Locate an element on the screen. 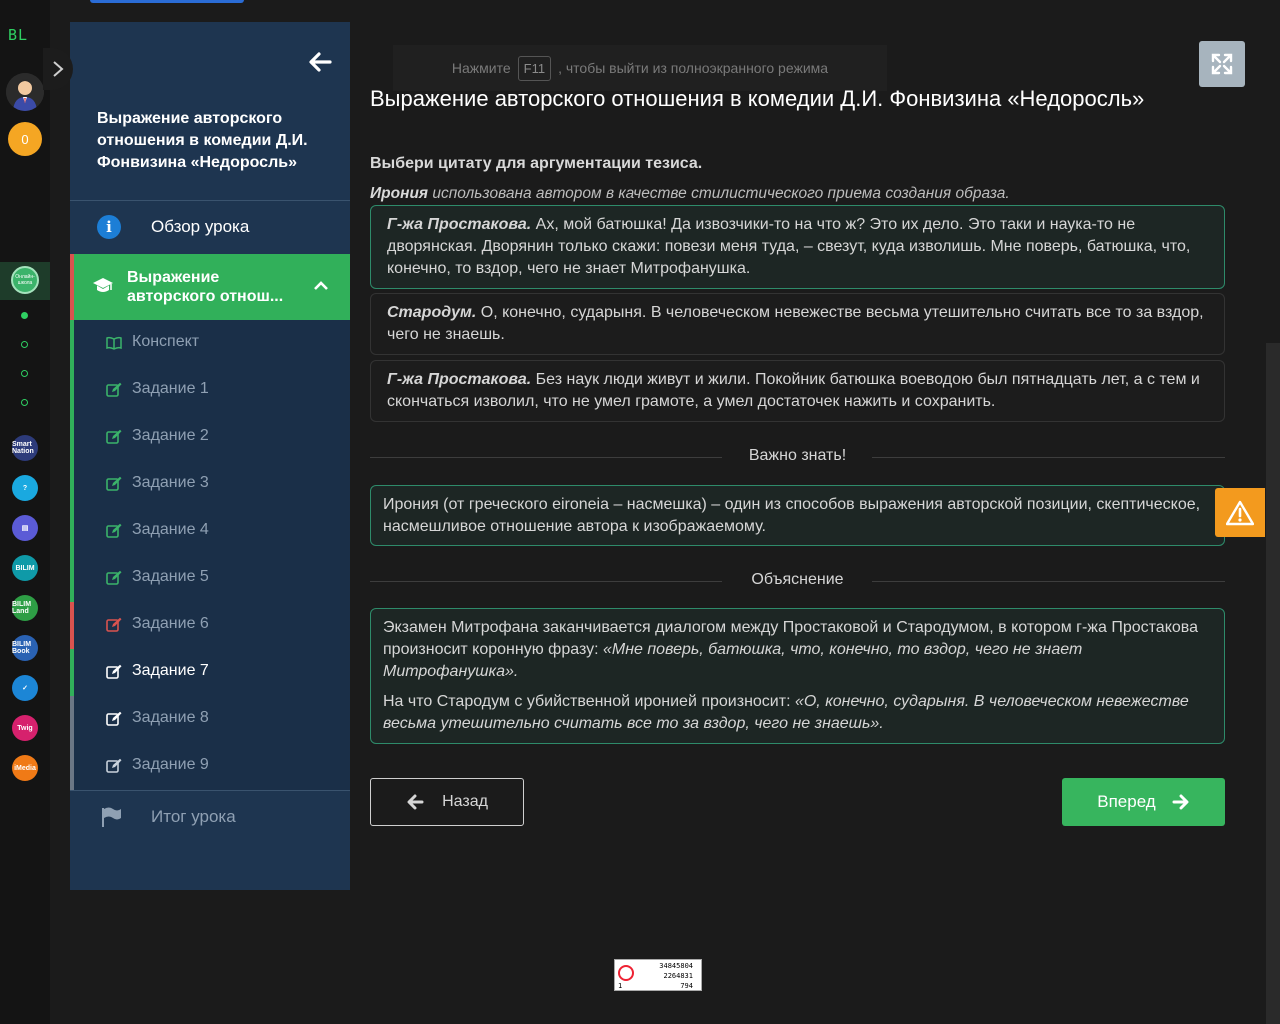 The width and height of the screenshot is (1280, 1024). counter-value: 34845804 is located at coordinates (676, 966).